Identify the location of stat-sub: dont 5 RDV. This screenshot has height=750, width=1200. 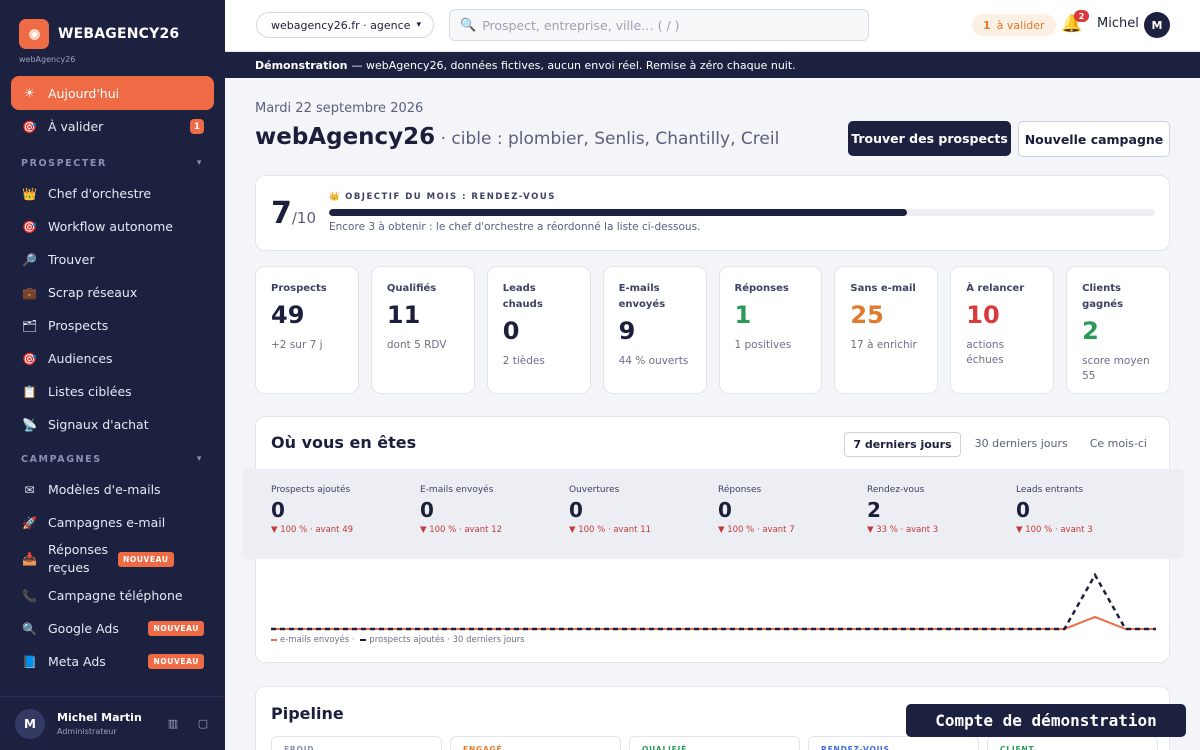
(416, 345).